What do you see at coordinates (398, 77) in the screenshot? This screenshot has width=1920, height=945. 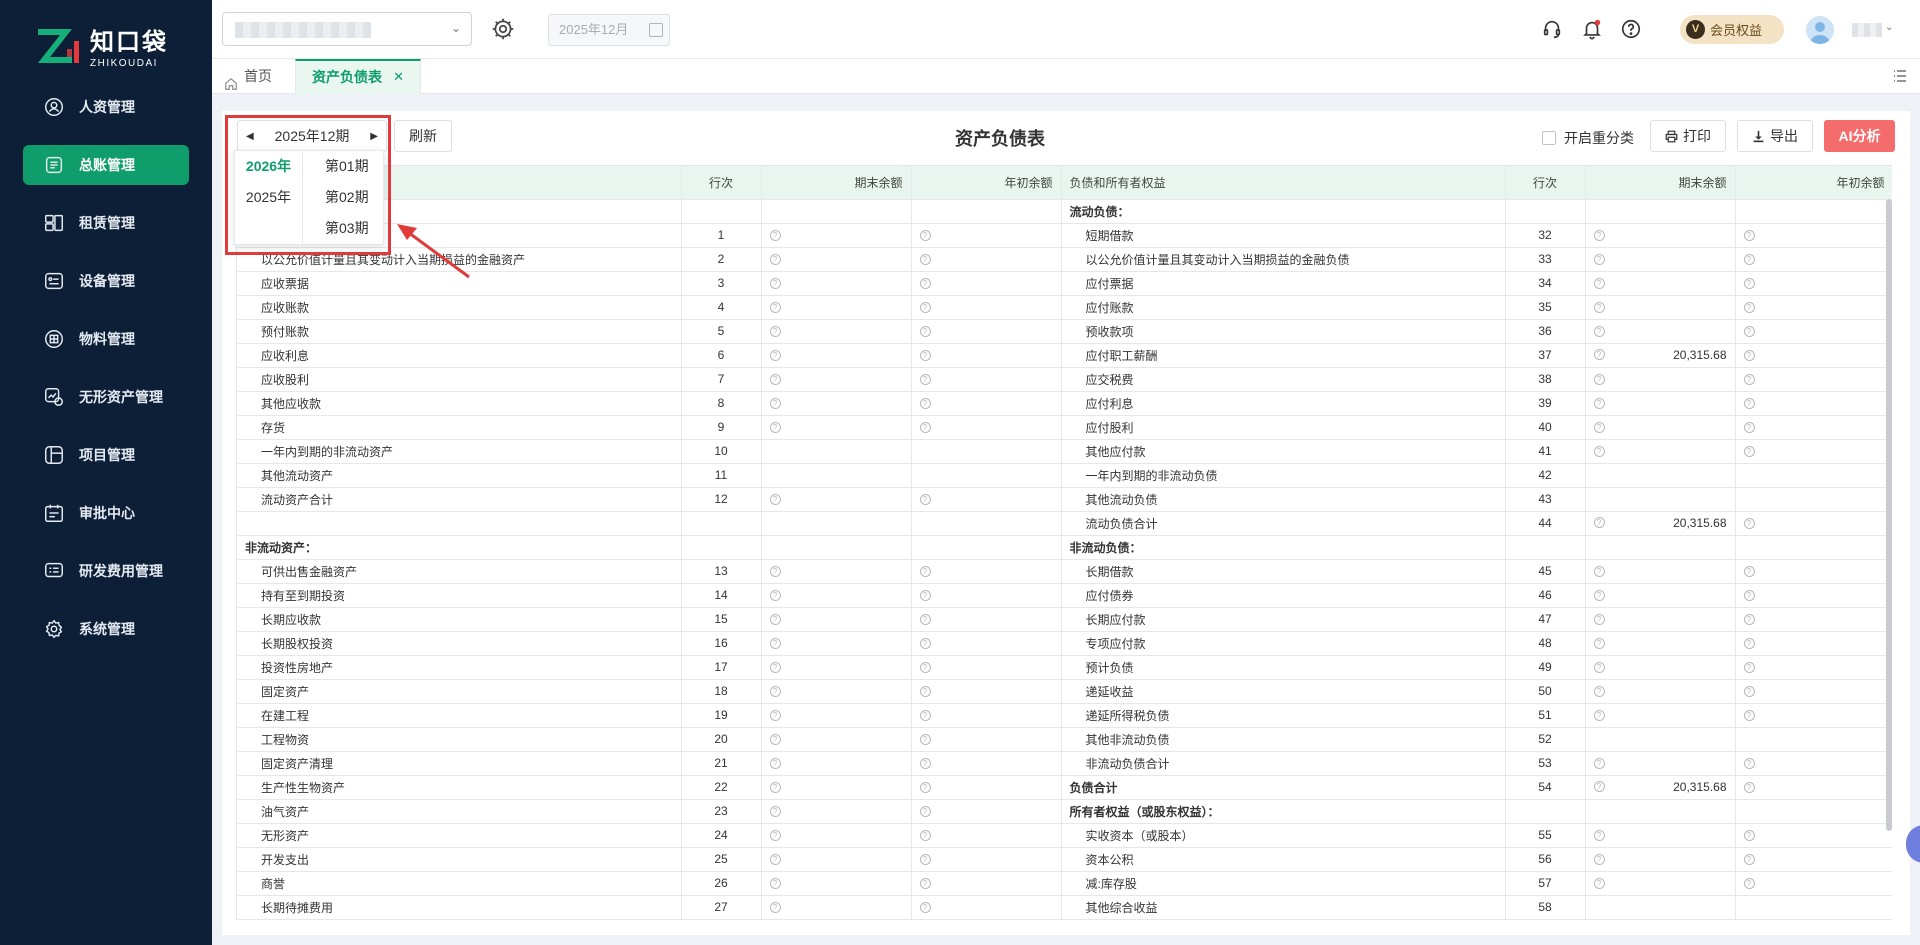 I see `tab-close-icon: ✕` at bounding box center [398, 77].